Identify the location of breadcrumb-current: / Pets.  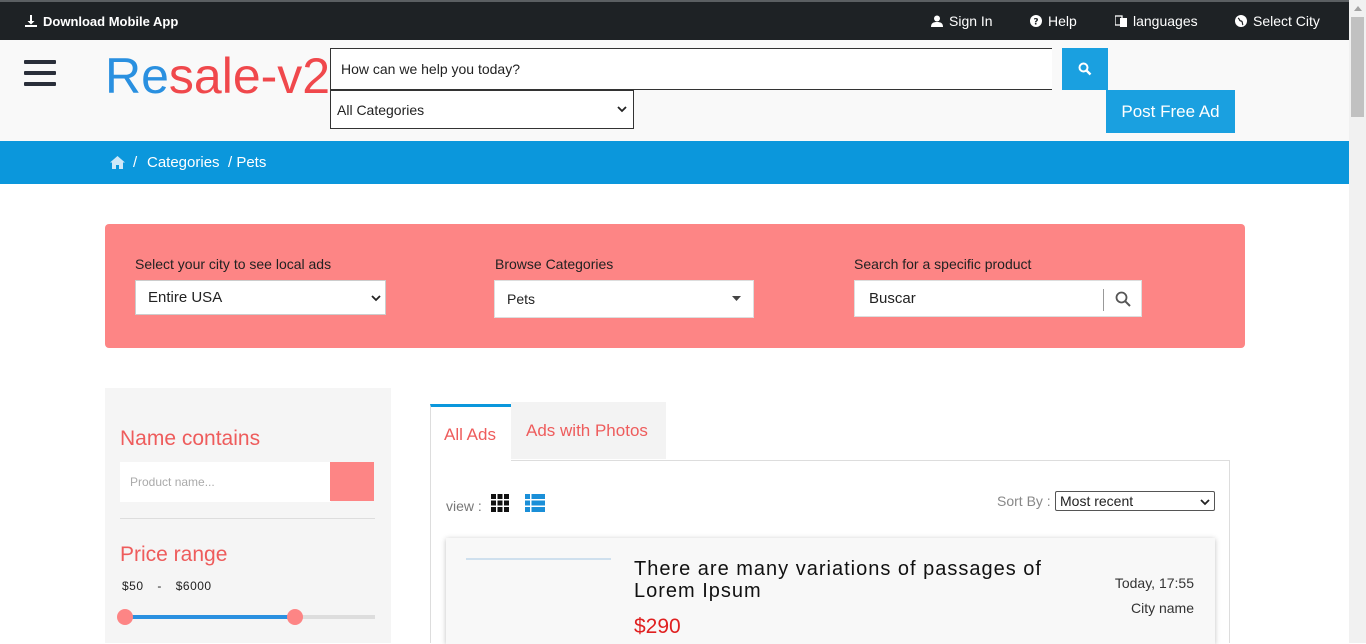
(247, 162).